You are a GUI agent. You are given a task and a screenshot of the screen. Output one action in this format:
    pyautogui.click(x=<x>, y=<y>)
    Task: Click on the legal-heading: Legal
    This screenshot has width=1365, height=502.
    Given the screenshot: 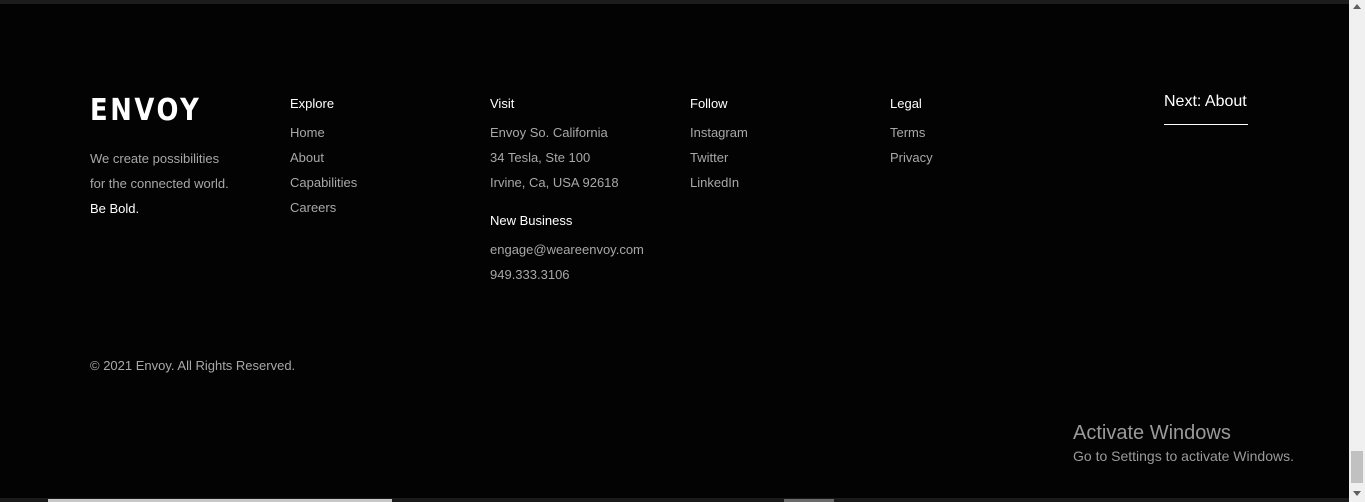 What is the action you would take?
    pyautogui.click(x=906, y=103)
    